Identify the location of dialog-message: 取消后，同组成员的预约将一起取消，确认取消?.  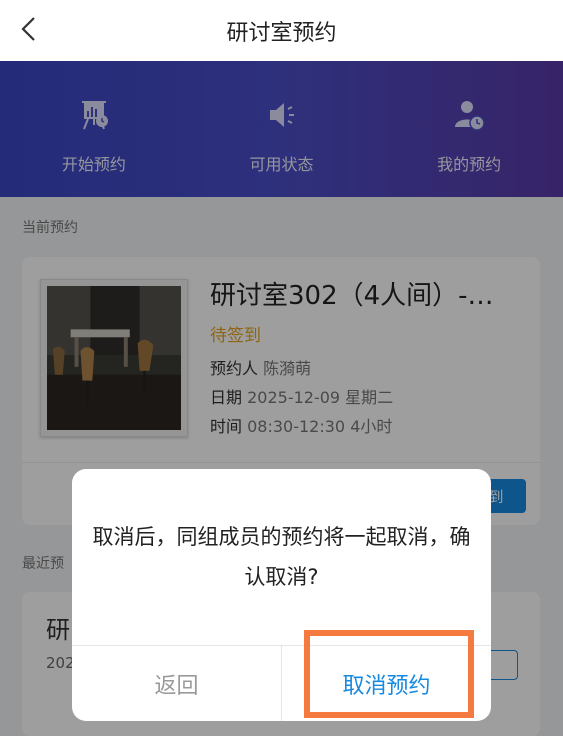
(281, 557).